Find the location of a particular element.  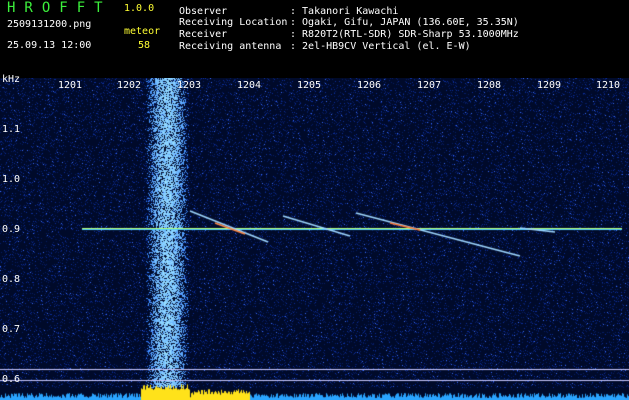

x-tick-label: 1203 is located at coordinates (189, 85).